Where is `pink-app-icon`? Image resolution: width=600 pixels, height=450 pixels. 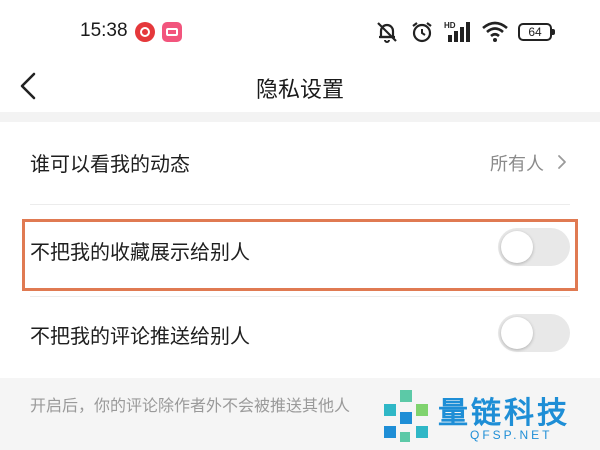 pink-app-icon is located at coordinates (172, 32).